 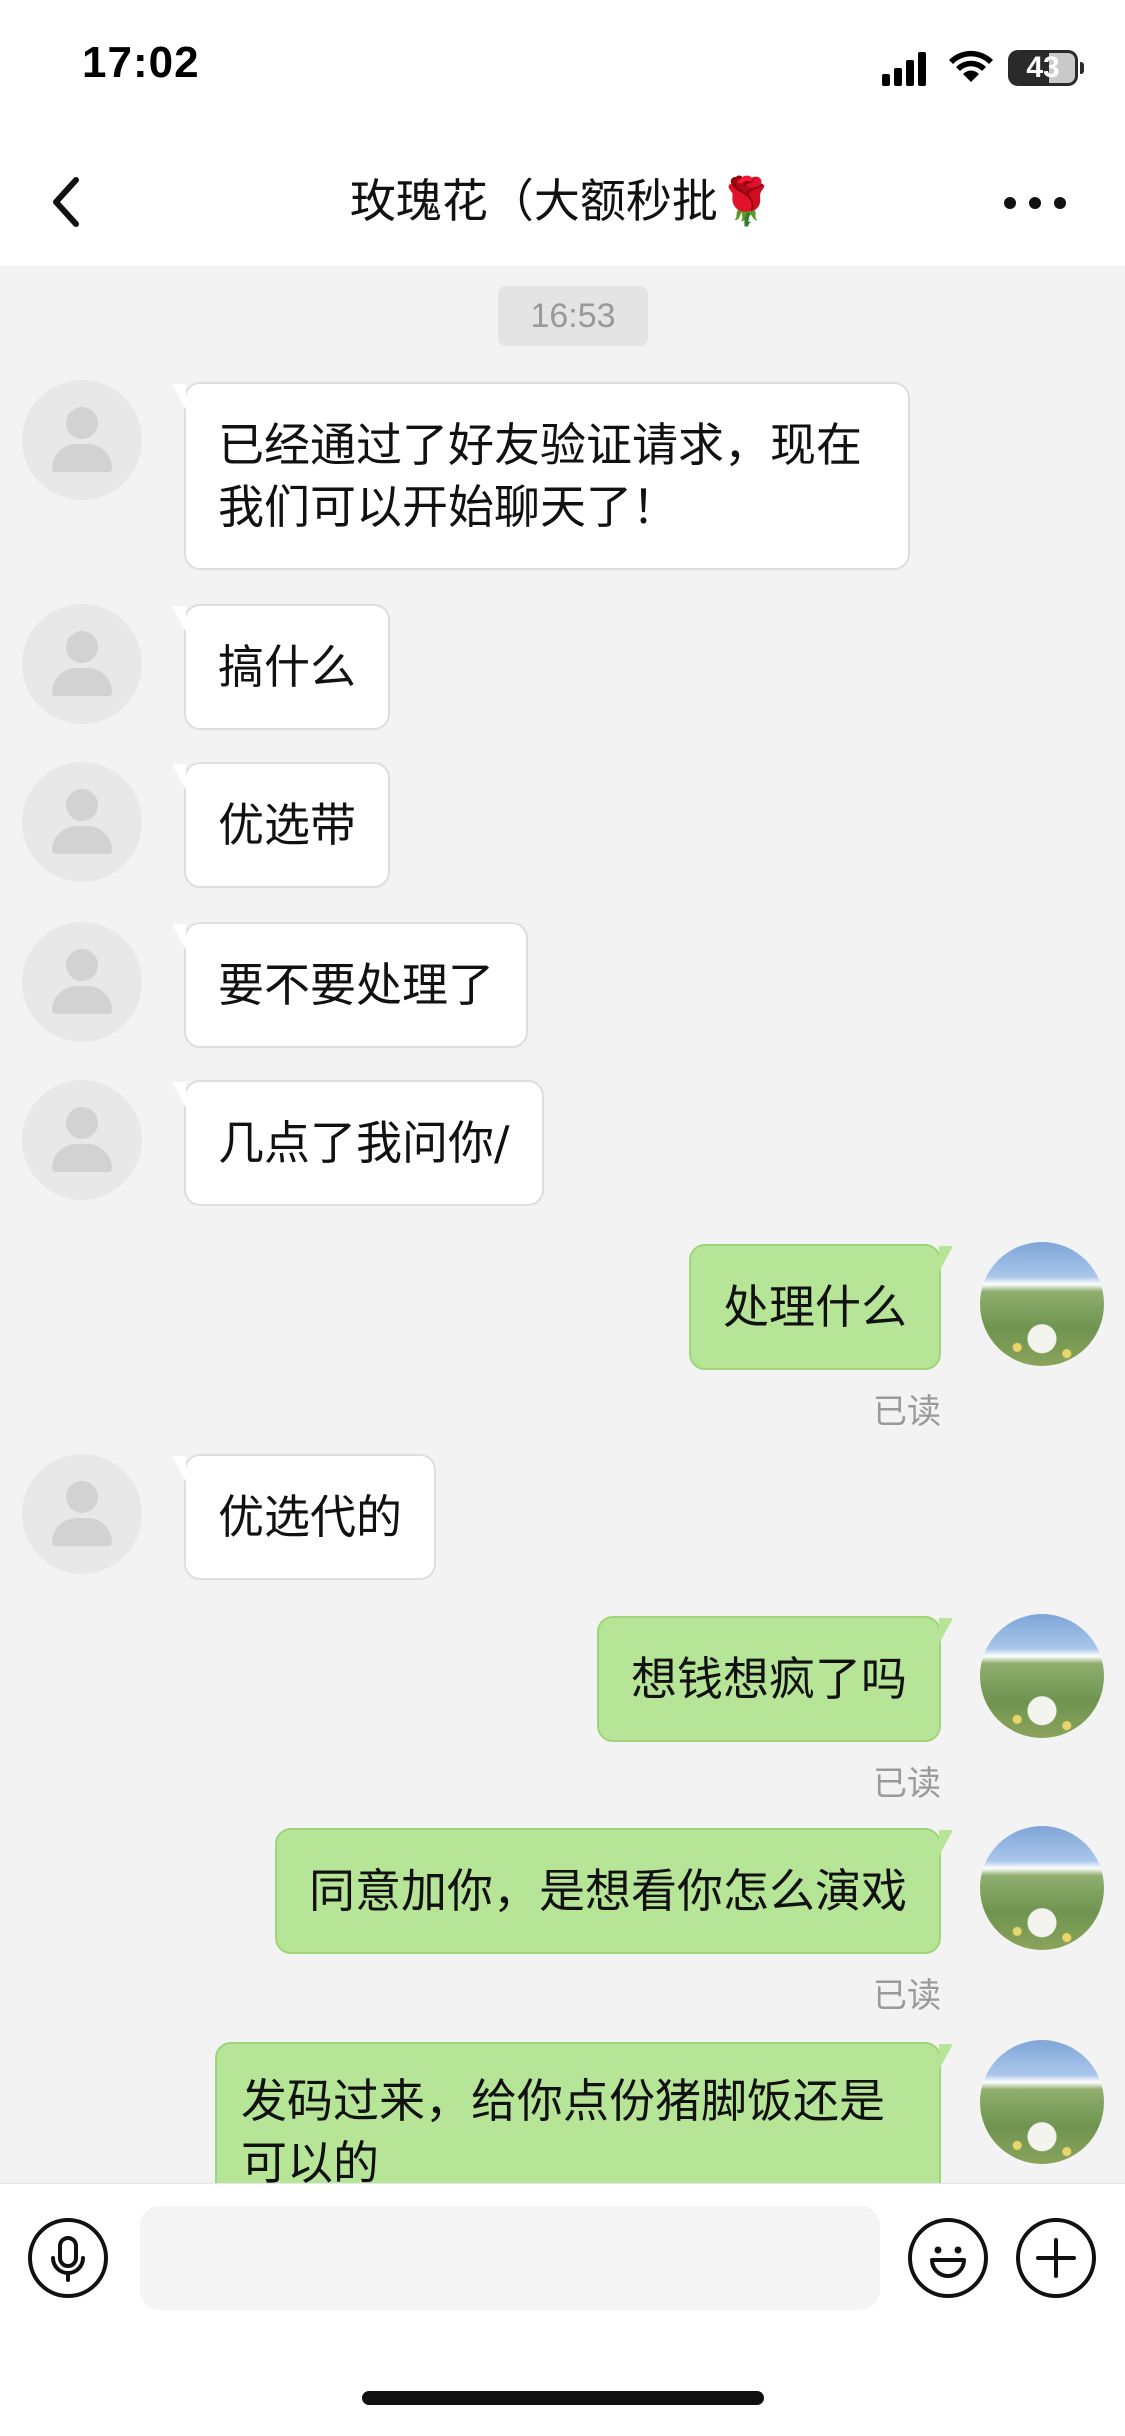 I want to click on battery-percentage: 43, so click(x=1043, y=67).